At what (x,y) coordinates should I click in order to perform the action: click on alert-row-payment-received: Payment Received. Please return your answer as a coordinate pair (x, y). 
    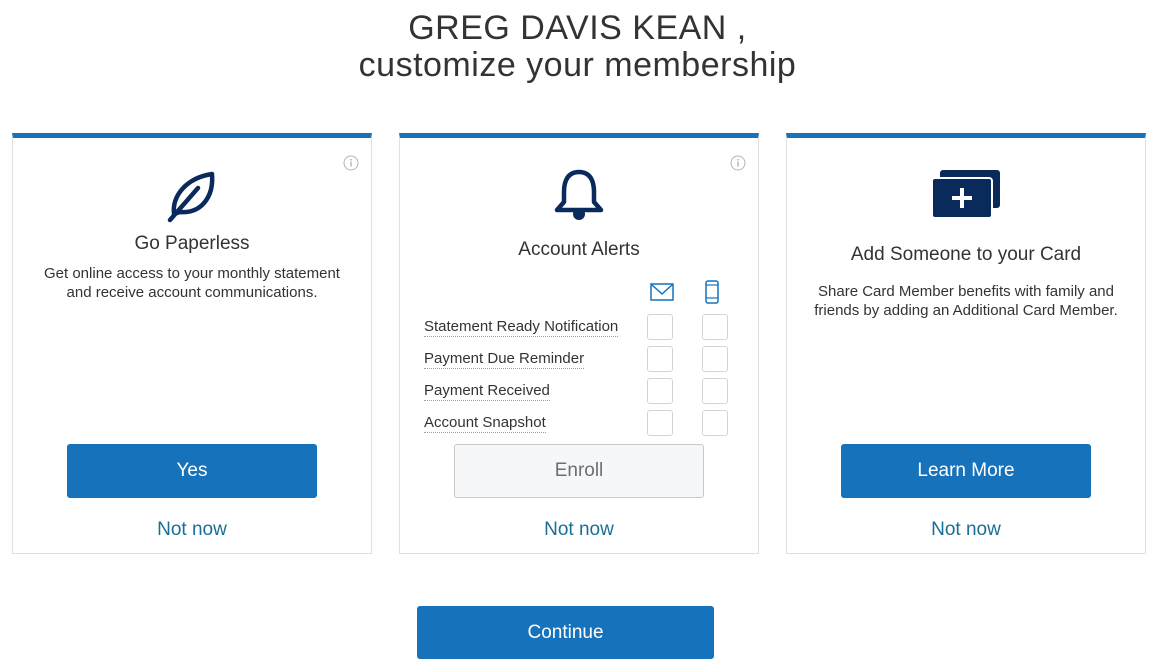
    Looking at the image, I should click on (579, 391).